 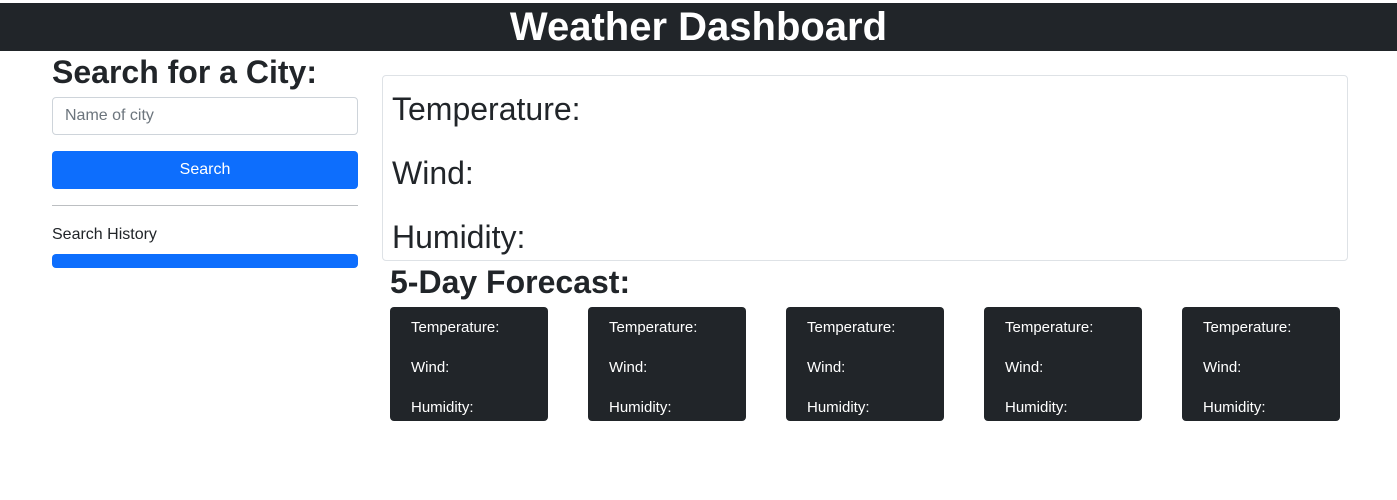 What do you see at coordinates (104, 234) in the screenshot?
I see `search-history-label: Search History` at bounding box center [104, 234].